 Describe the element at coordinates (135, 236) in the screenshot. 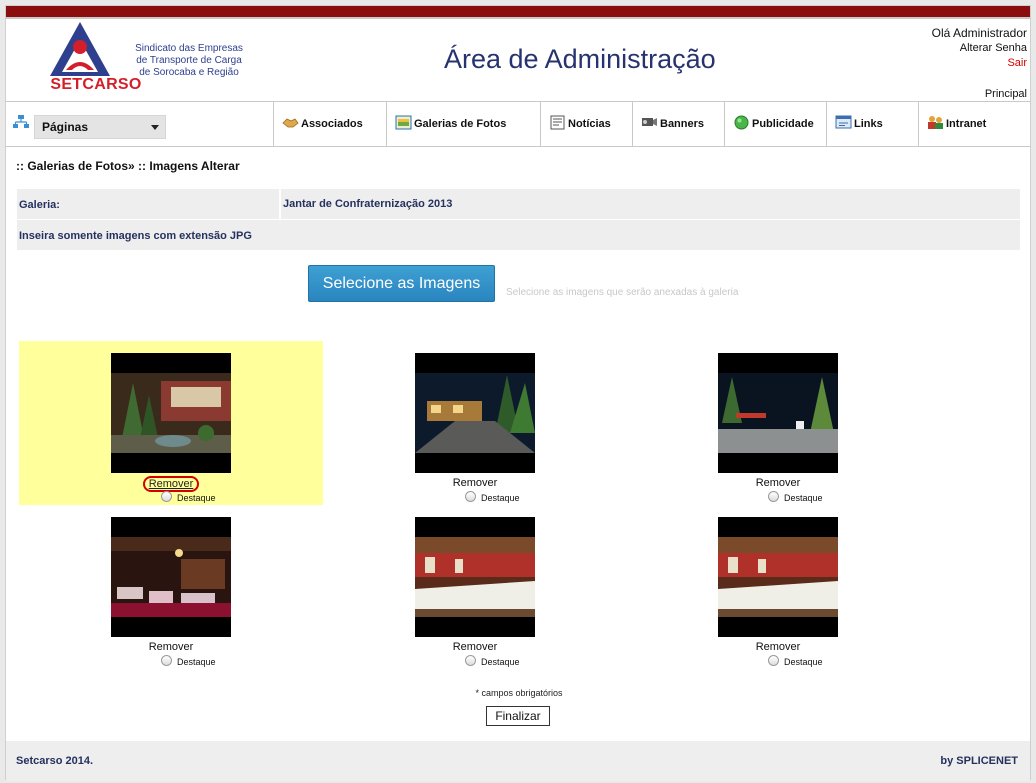

I see `jpg-note: Inseira somente imagens com extensão JPG` at that location.